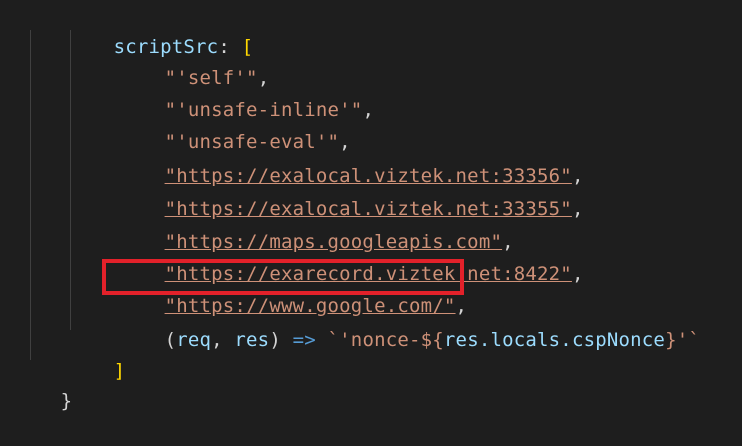  What do you see at coordinates (170, 340) in the screenshot?
I see `open-paren: (` at bounding box center [170, 340].